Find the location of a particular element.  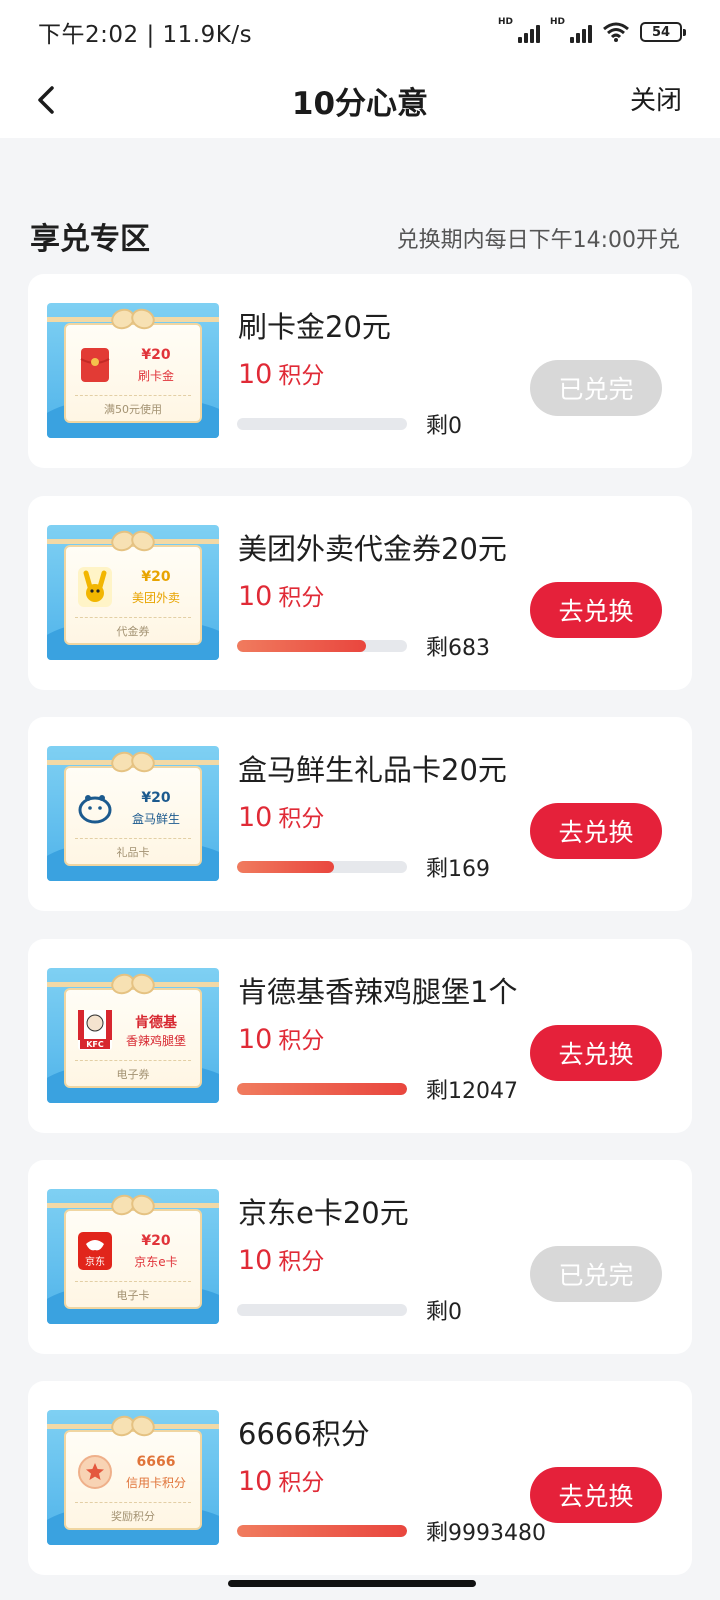

product-thumbnail: KFC 肯德基香辣鸡腿堡电子券 is located at coordinates (133, 1035).